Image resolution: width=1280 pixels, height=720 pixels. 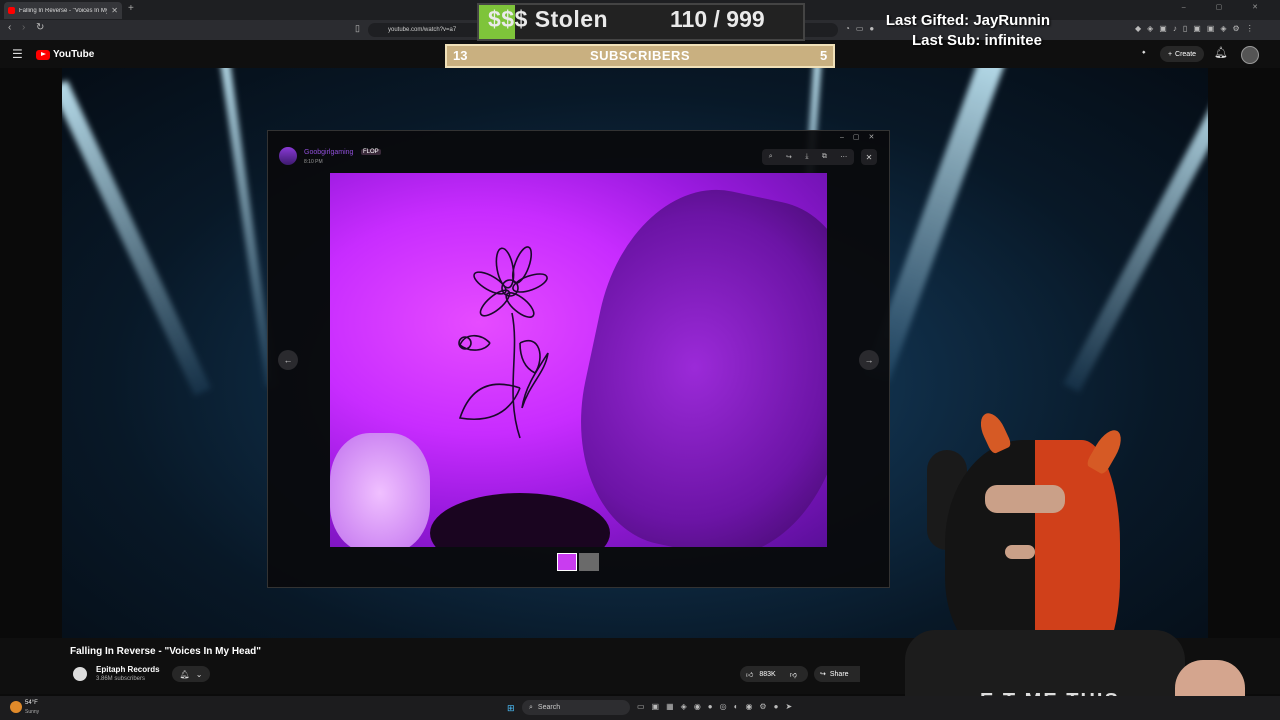 I want to click on stolen-goal-label: $$$ Stolen, so click(x=548, y=19).